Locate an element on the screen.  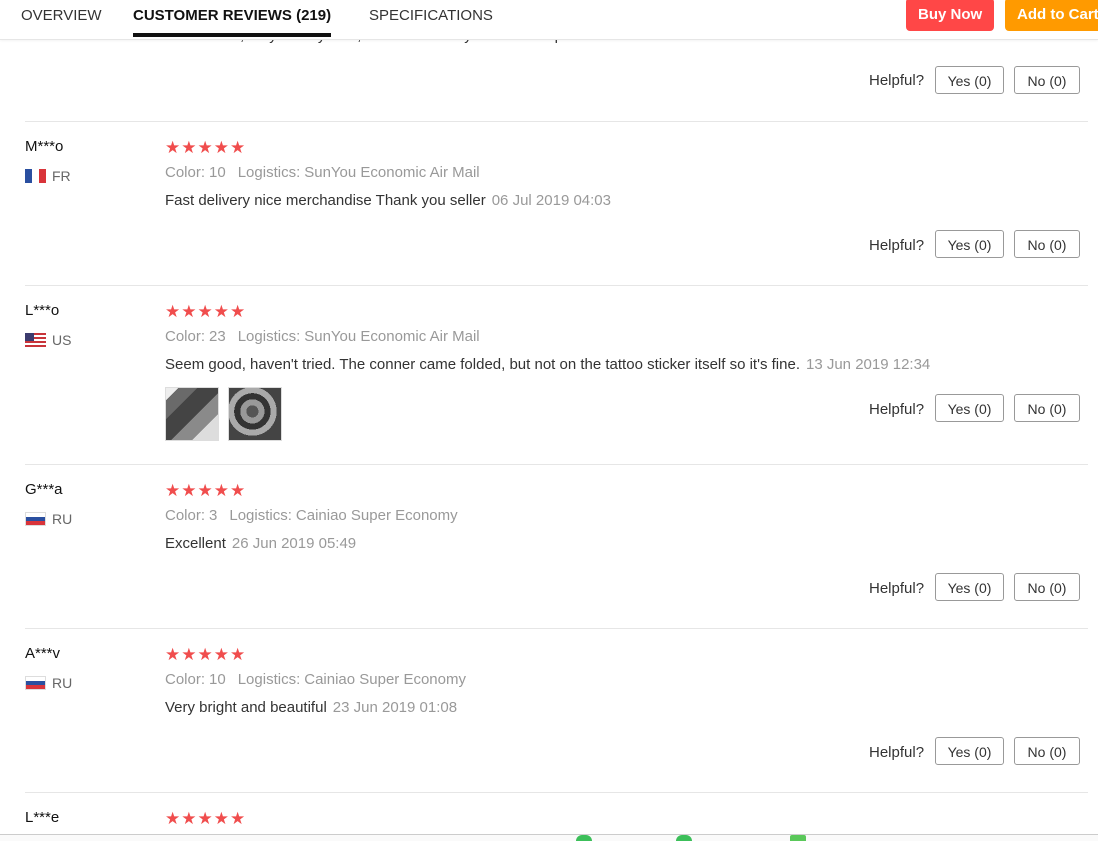
reviewer-name: A***v is located at coordinates (43, 653).